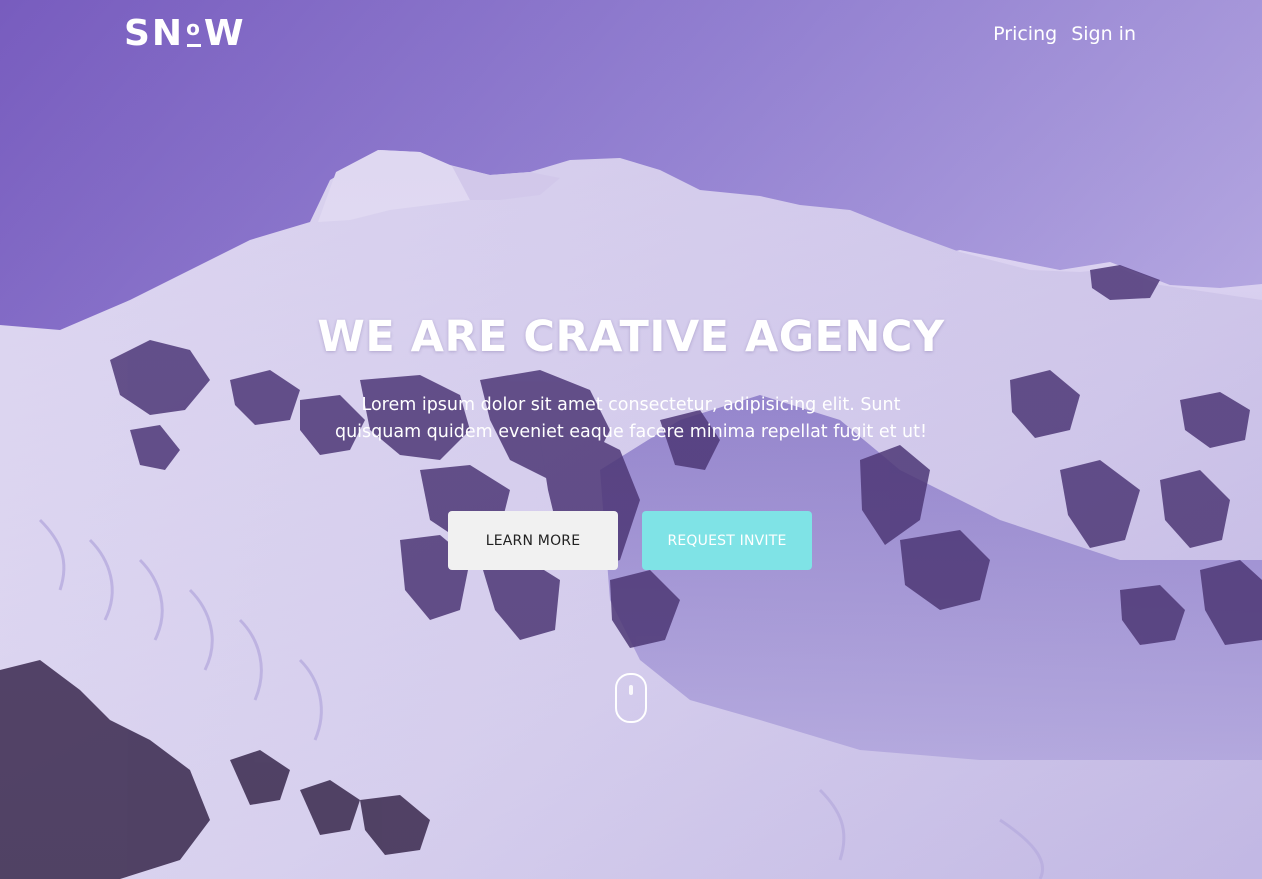 The image size is (1262, 879). I want to click on nav-link-sign-in: Sign in, so click(1103, 34).